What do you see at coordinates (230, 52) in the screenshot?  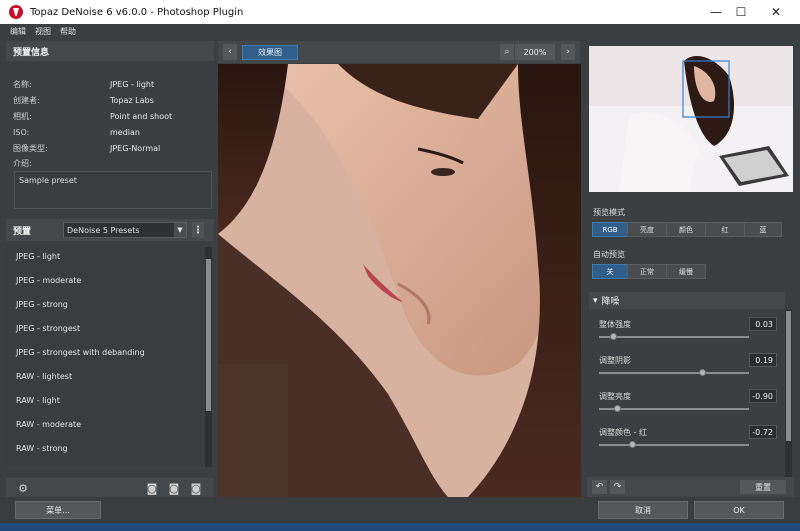 I see `prev-button: ‹` at bounding box center [230, 52].